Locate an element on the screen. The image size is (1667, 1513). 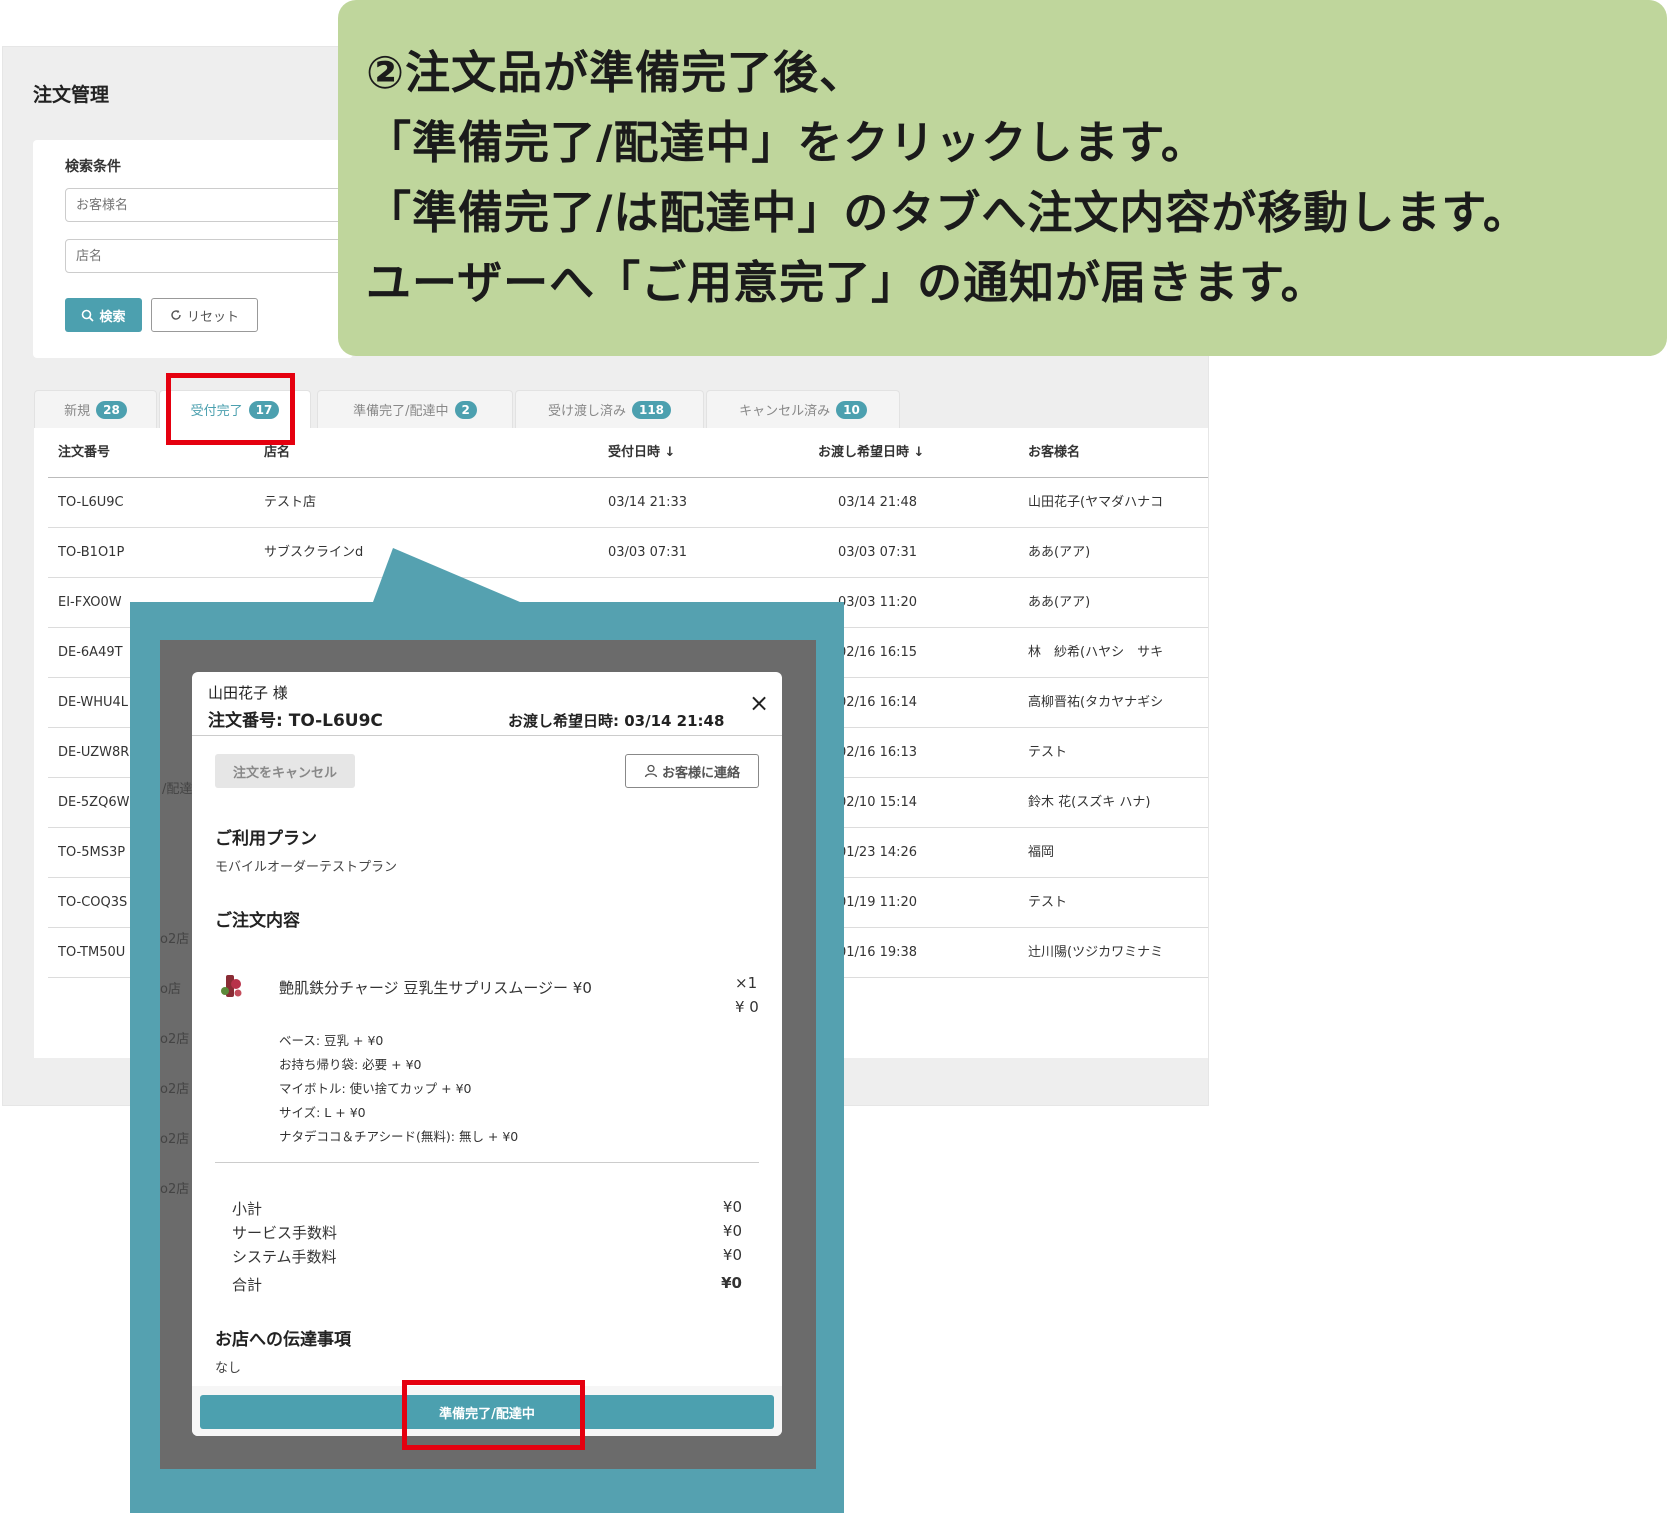
user-icon is located at coordinates (651, 771).